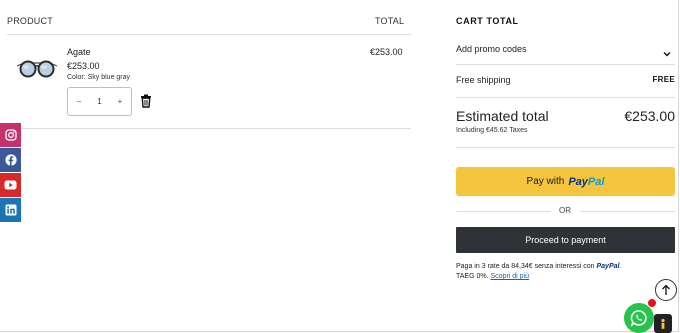 The height and width of the screenshot is (333, 680). What do you see at coordinates (510, 276) in the screenshot?
I see `paylater-learn-more-link: Scopri di più` at bounding box center [510, 276].